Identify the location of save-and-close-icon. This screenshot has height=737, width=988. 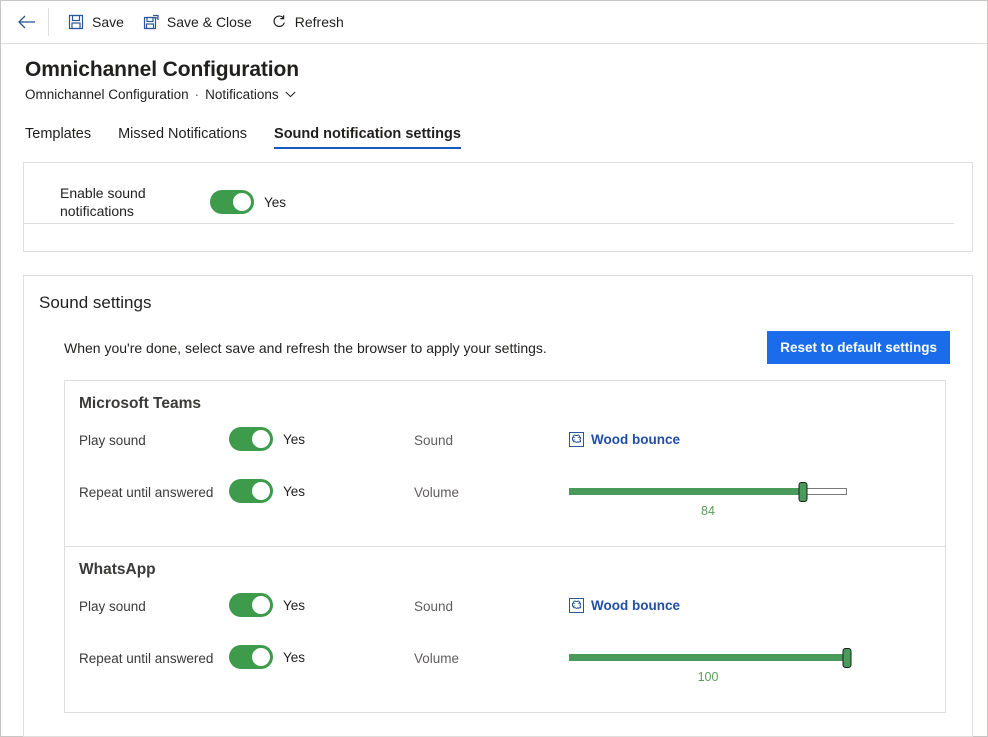
(151, 22).